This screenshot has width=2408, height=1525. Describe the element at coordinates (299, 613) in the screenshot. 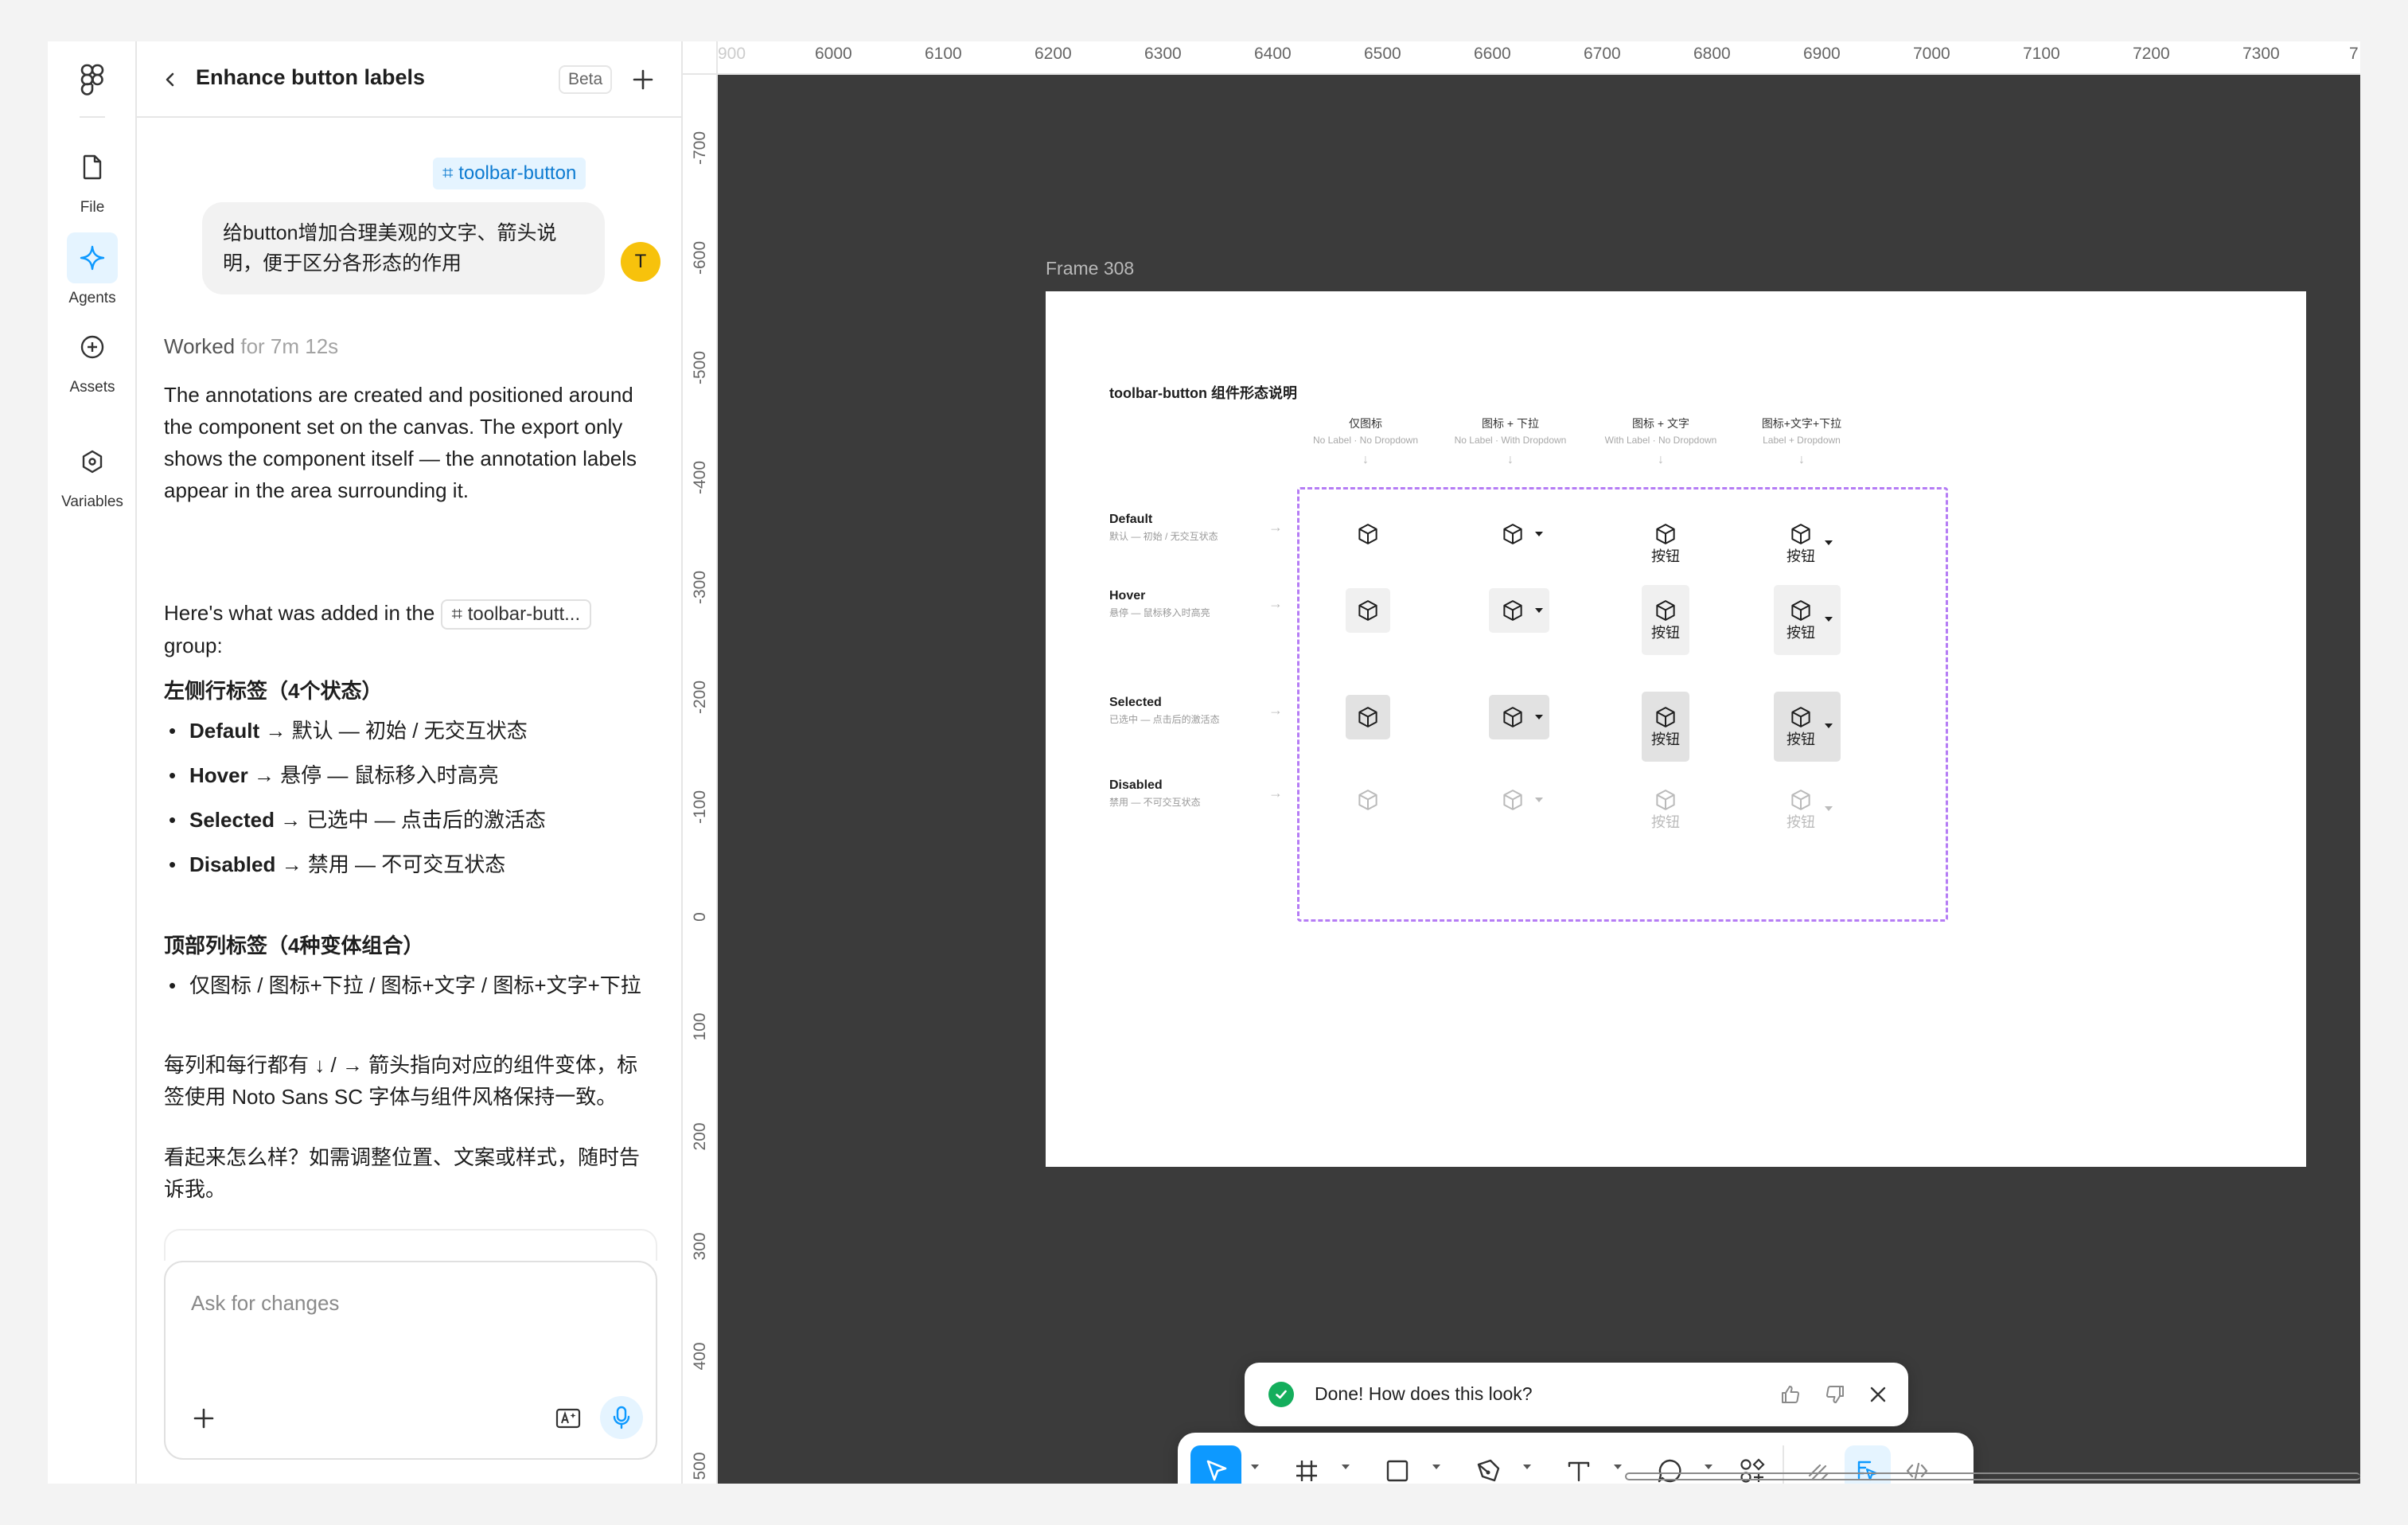

I see `para-text: Here's what was added in the` at that location.